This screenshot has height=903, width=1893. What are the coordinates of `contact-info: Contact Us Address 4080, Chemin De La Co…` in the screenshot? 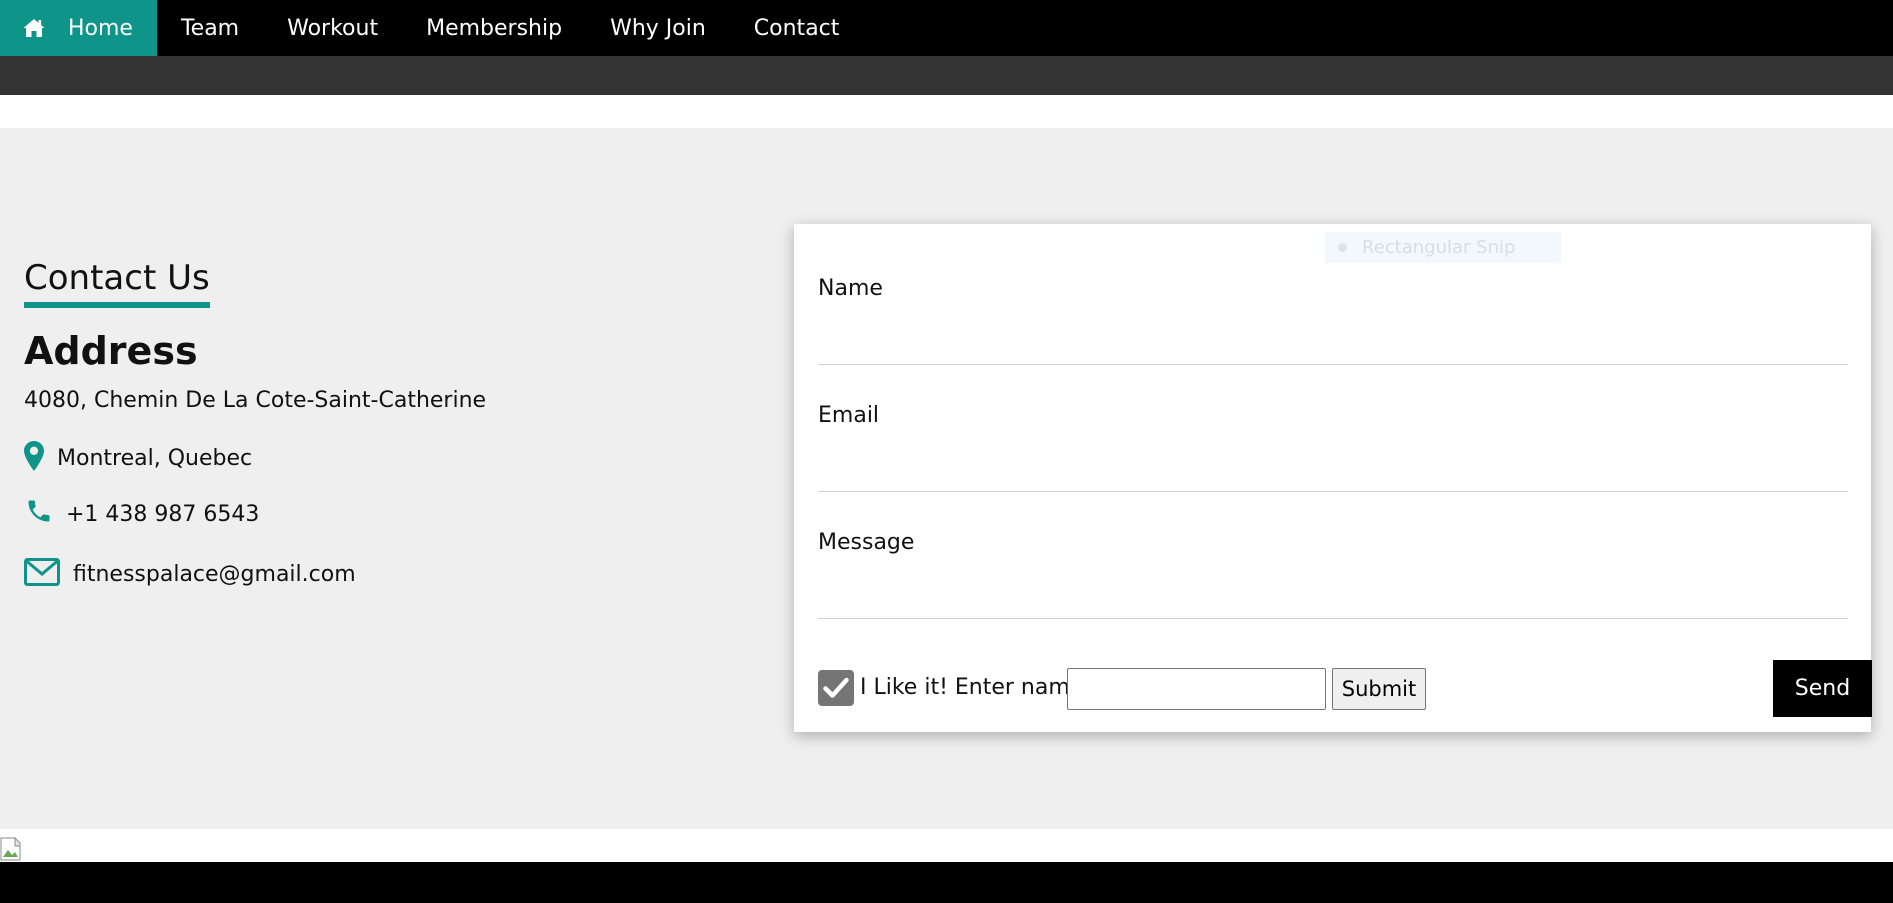 It's located at (374, 423).